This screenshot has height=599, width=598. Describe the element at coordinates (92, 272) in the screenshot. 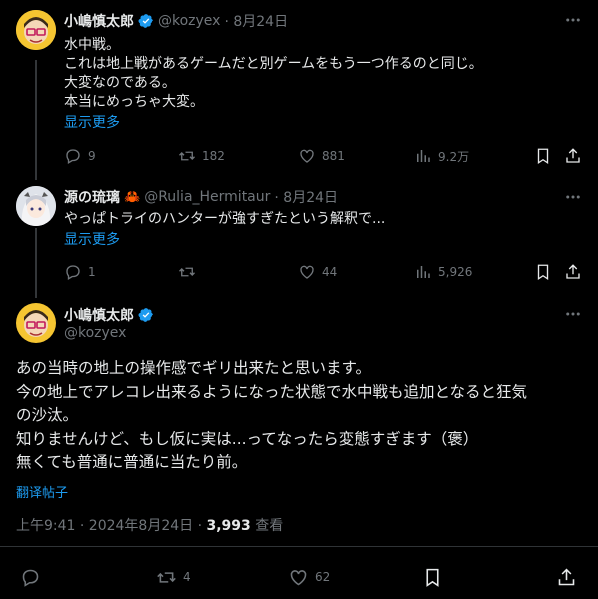

I see `reply-count: 1` at that location.